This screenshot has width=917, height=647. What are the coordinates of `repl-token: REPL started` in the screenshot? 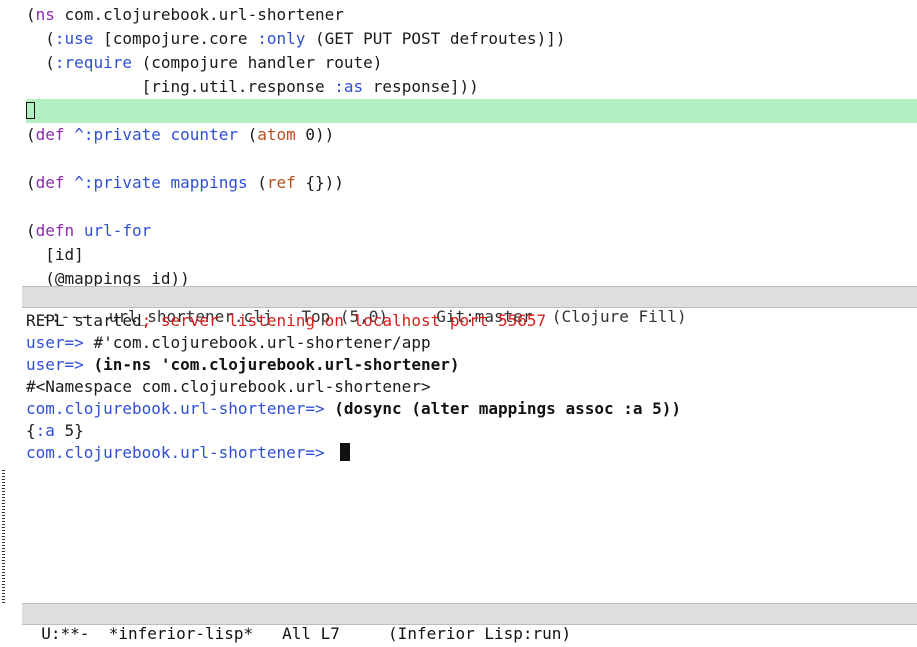 It's located at (84, 320).